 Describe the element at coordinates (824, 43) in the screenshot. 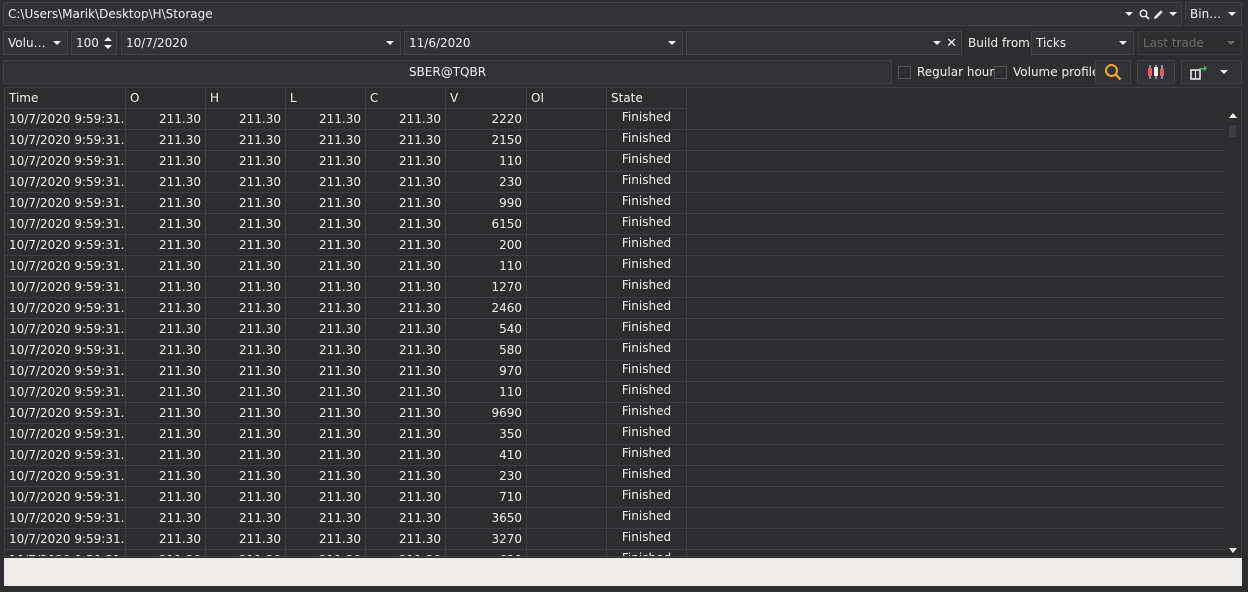

I see `extra-select: ✕` at that location.